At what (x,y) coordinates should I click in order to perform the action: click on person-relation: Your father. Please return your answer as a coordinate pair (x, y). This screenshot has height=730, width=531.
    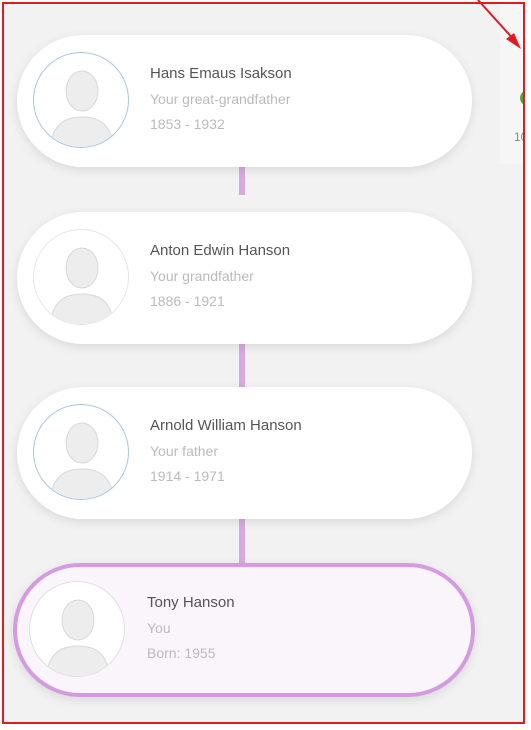
    Looking at the image, I should click on (184, 451).